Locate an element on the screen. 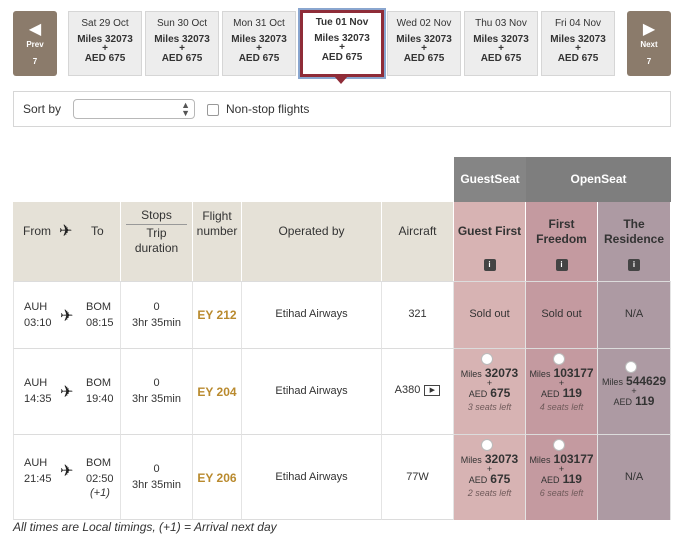  seats-left: 2 seats left is located at coordinates (489, 493).